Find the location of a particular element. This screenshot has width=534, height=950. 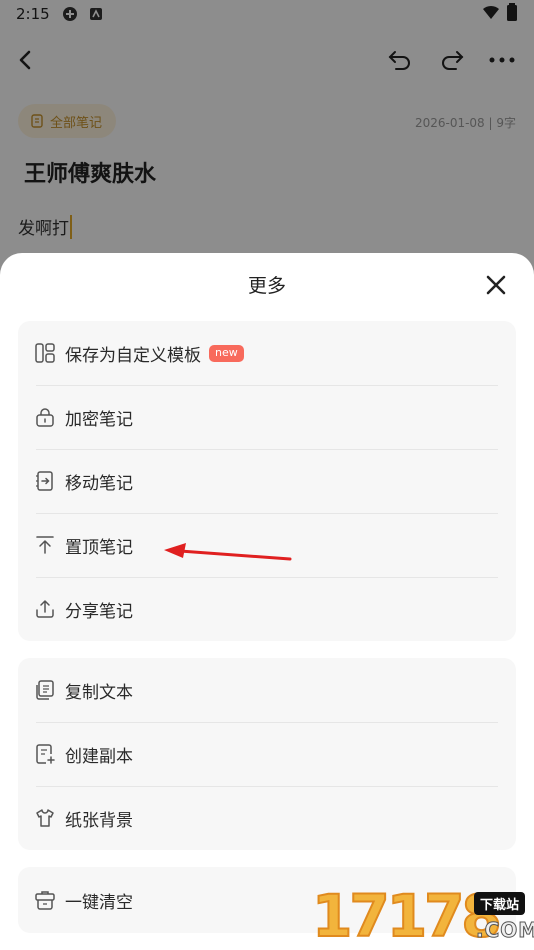

move-note-label: 移动笔记 is located at coordinates (99, 483).